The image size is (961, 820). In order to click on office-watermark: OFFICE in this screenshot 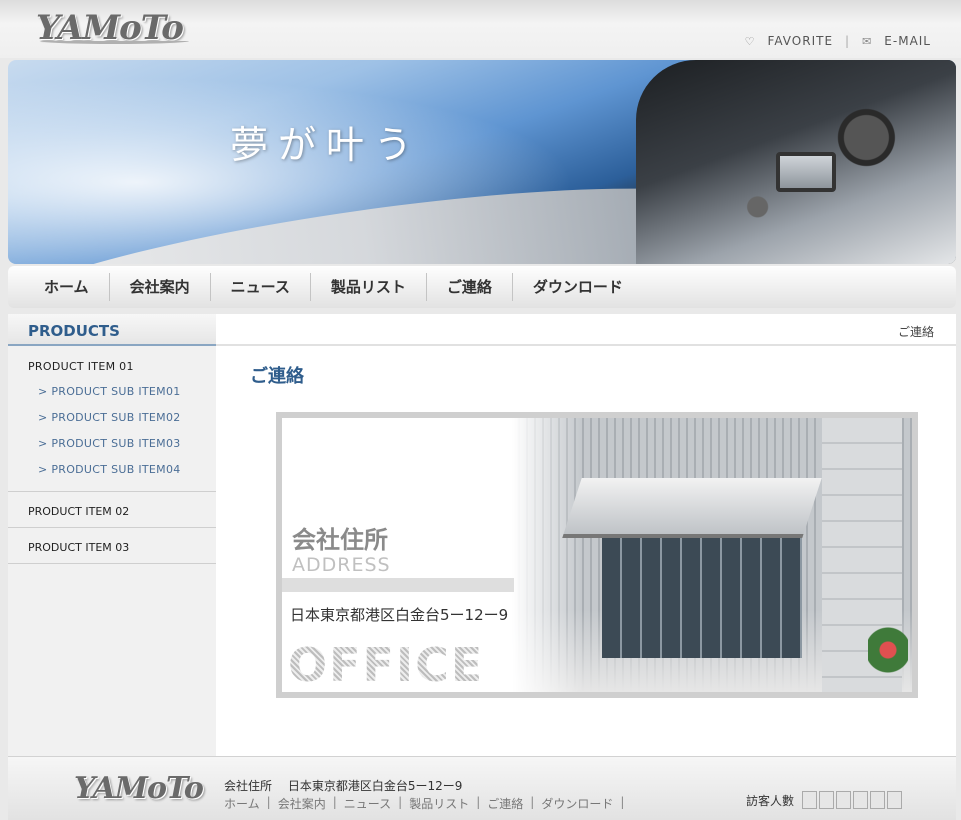, I will do `click(386, 665)`.